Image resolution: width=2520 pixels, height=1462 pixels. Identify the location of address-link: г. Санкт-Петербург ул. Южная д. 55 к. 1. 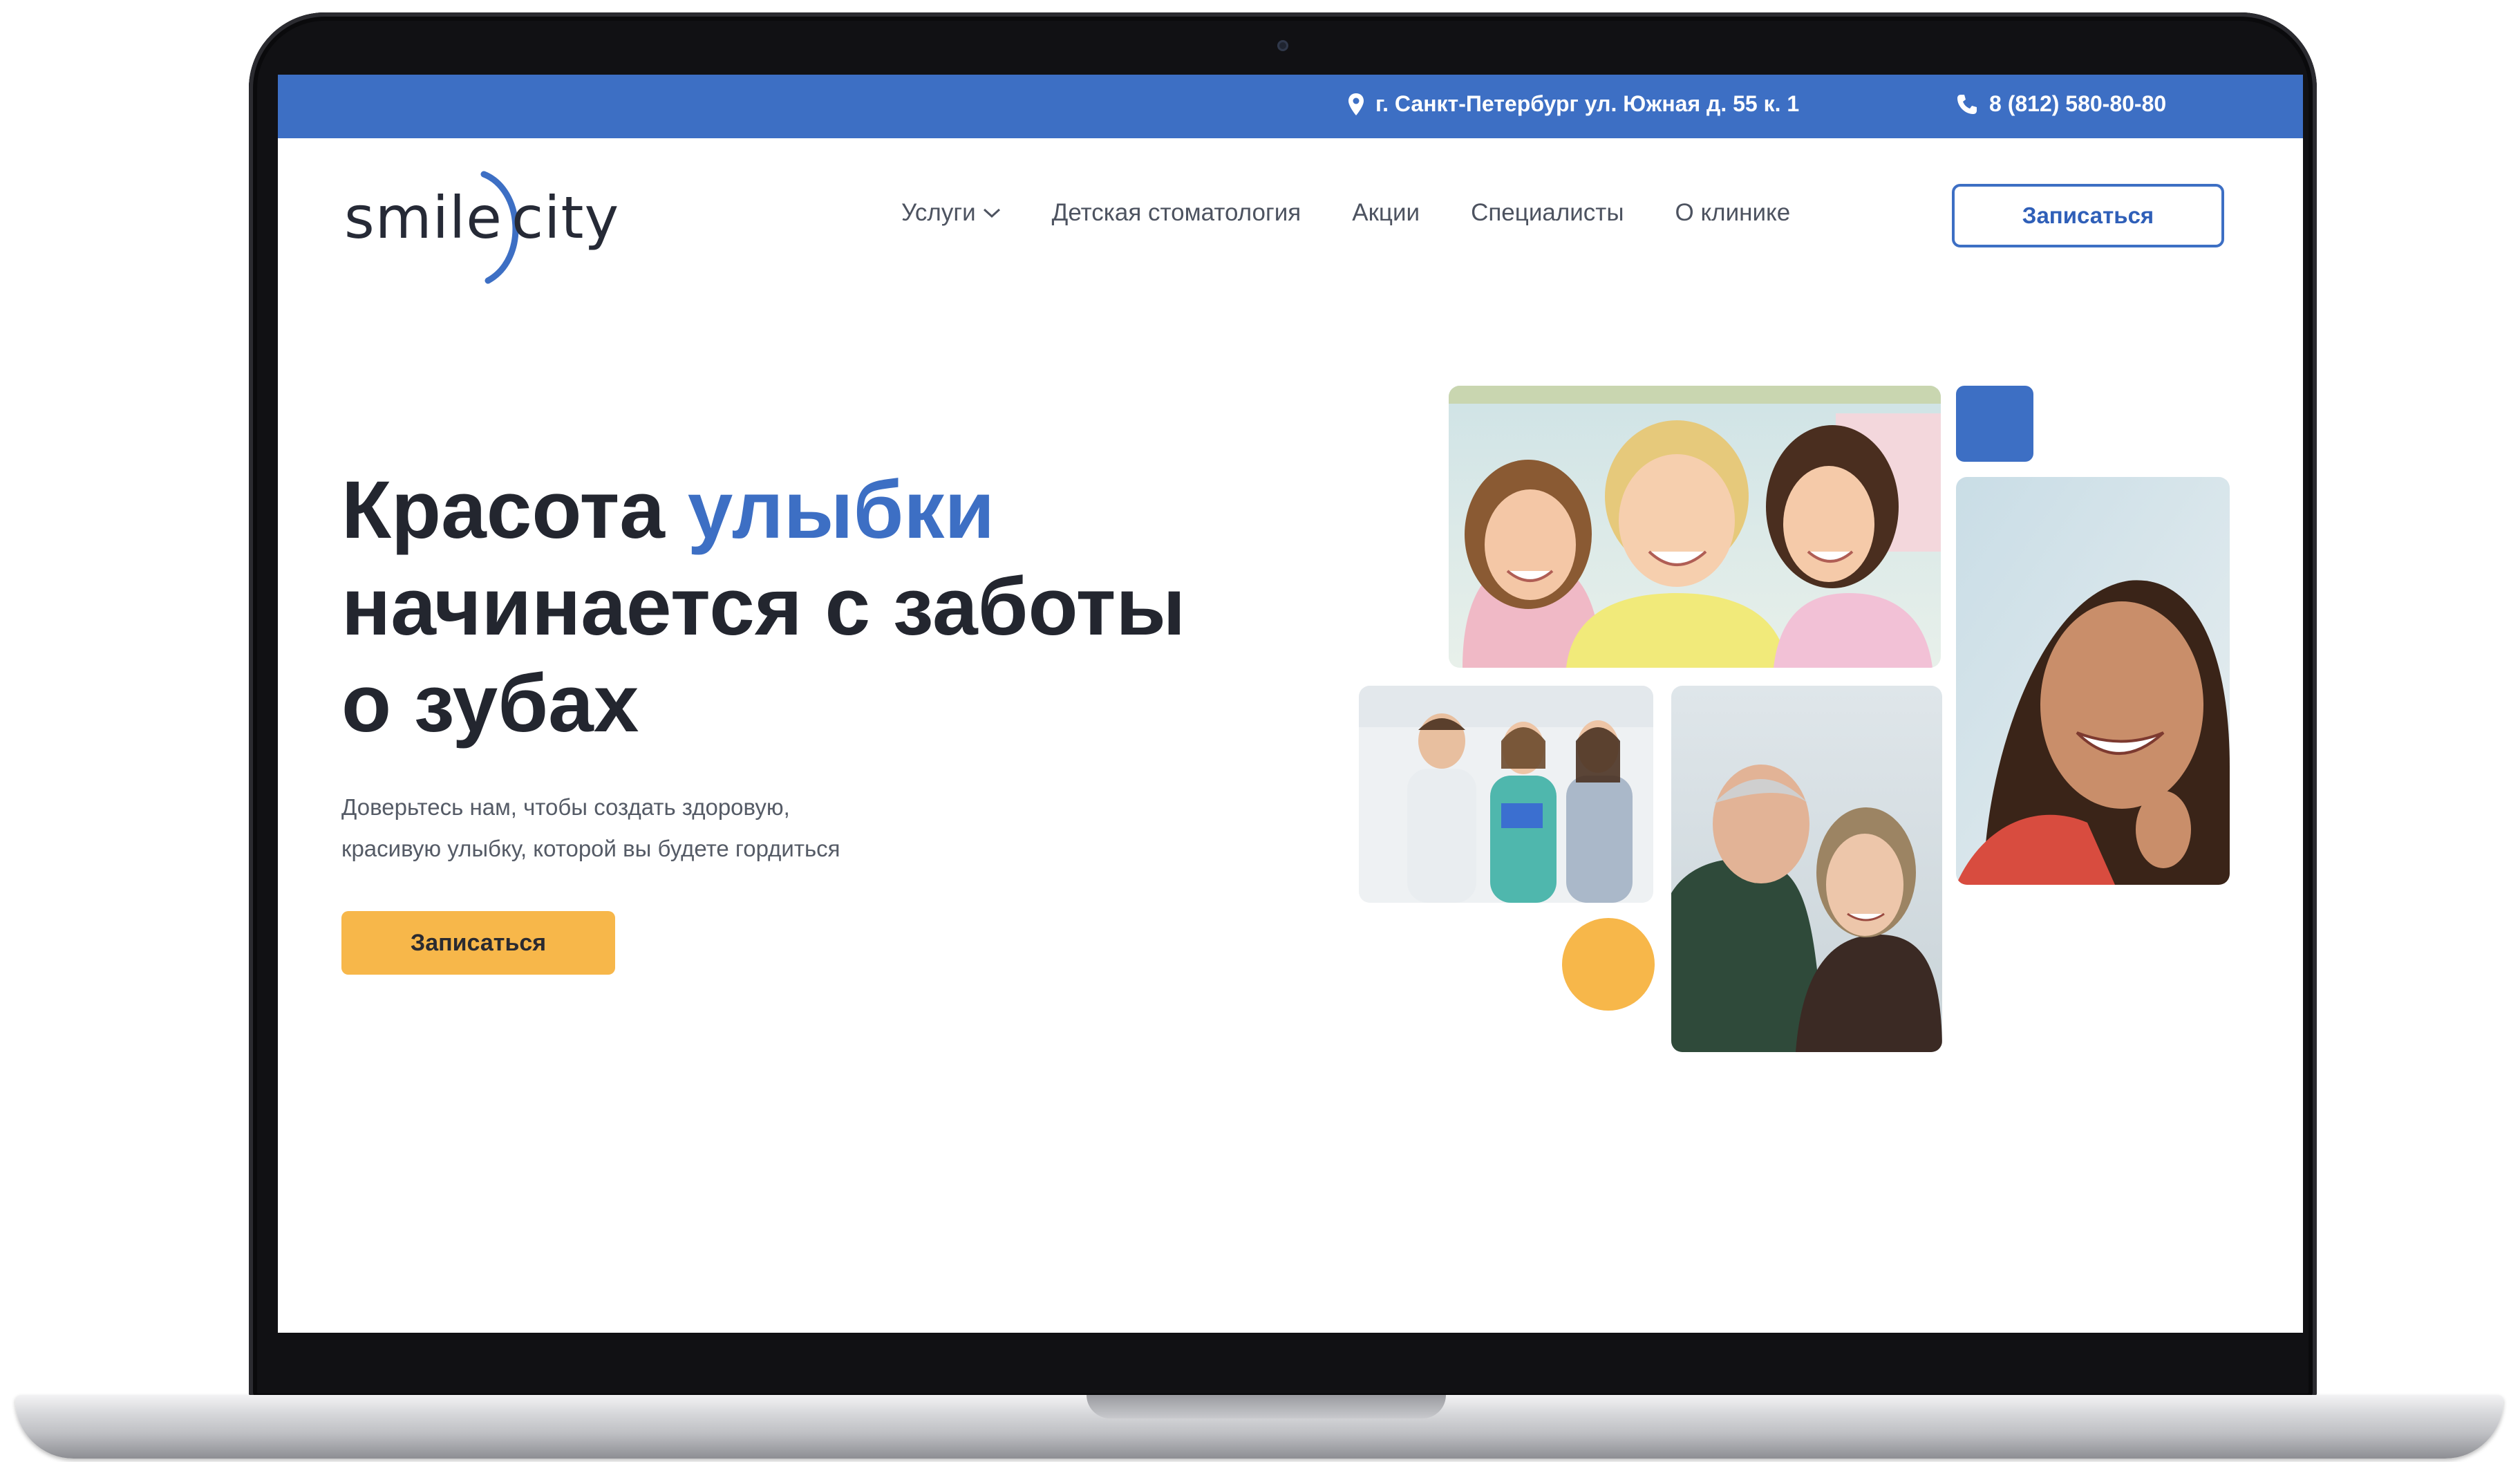
(1573, 104).